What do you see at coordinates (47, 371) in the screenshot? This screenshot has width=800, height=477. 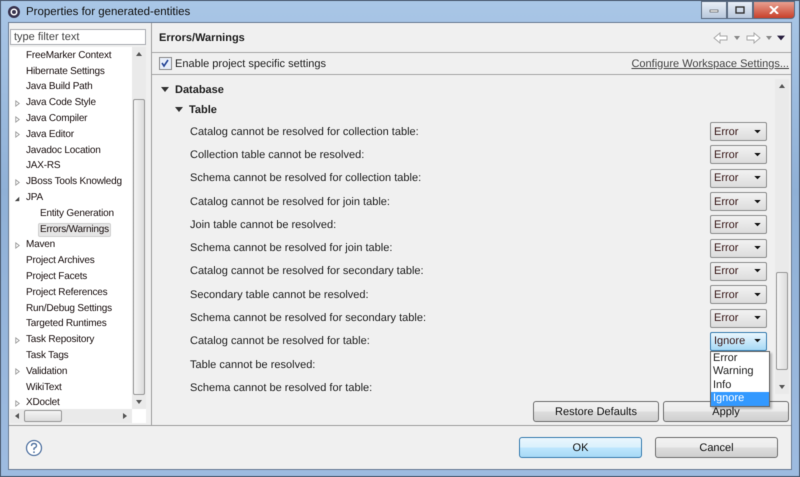 I see `tree-item: Validation` at bounding box center [47, 371].